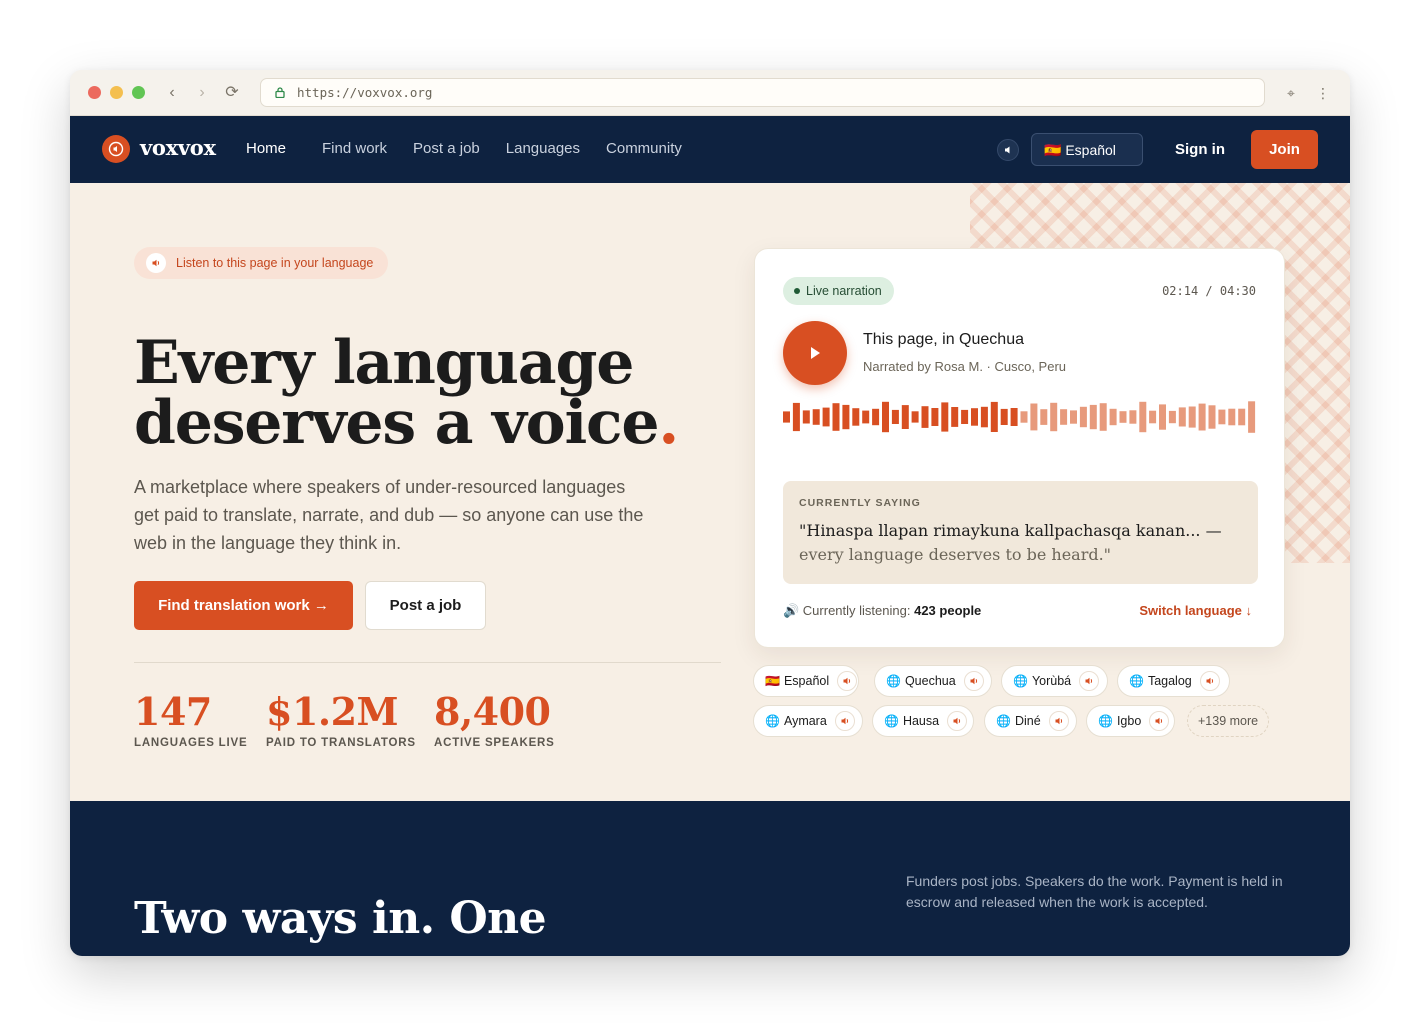 This screenshot has width=1420, height=1026. Describe the element at coordinates (354, 148) in the screenshot. I see `nav-link-find-work: Find work` at that location.